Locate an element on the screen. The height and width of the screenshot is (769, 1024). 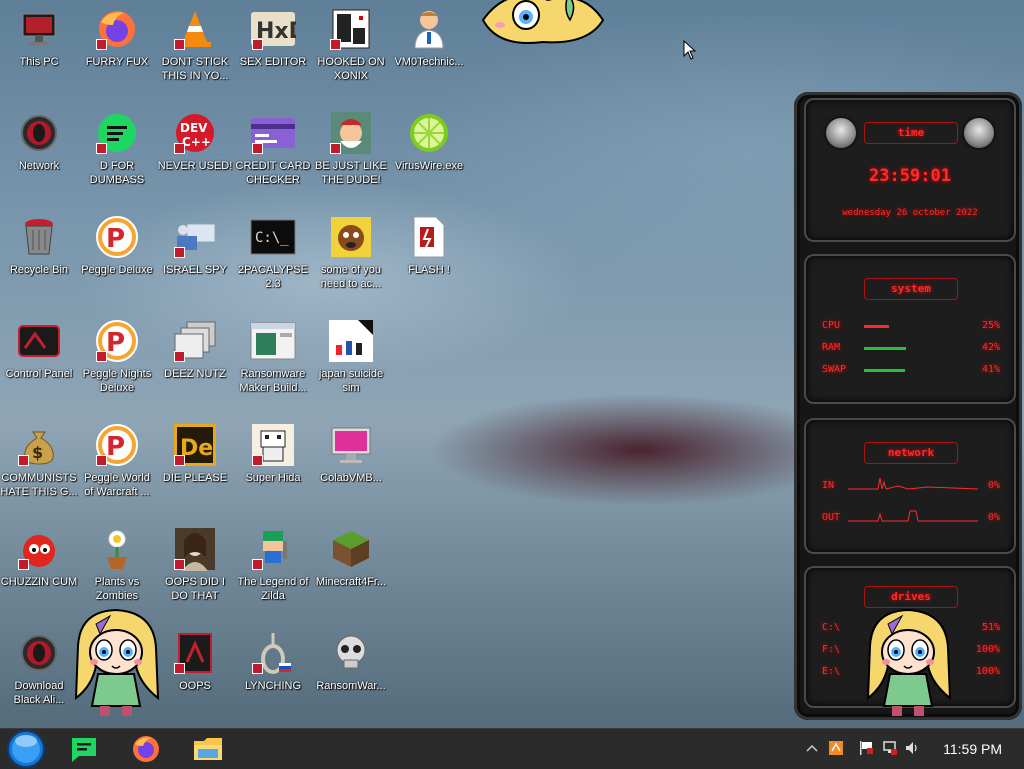
desktop-icon-sex-editor: HxD SEX EDITOR is located at coordinates (273, 50).